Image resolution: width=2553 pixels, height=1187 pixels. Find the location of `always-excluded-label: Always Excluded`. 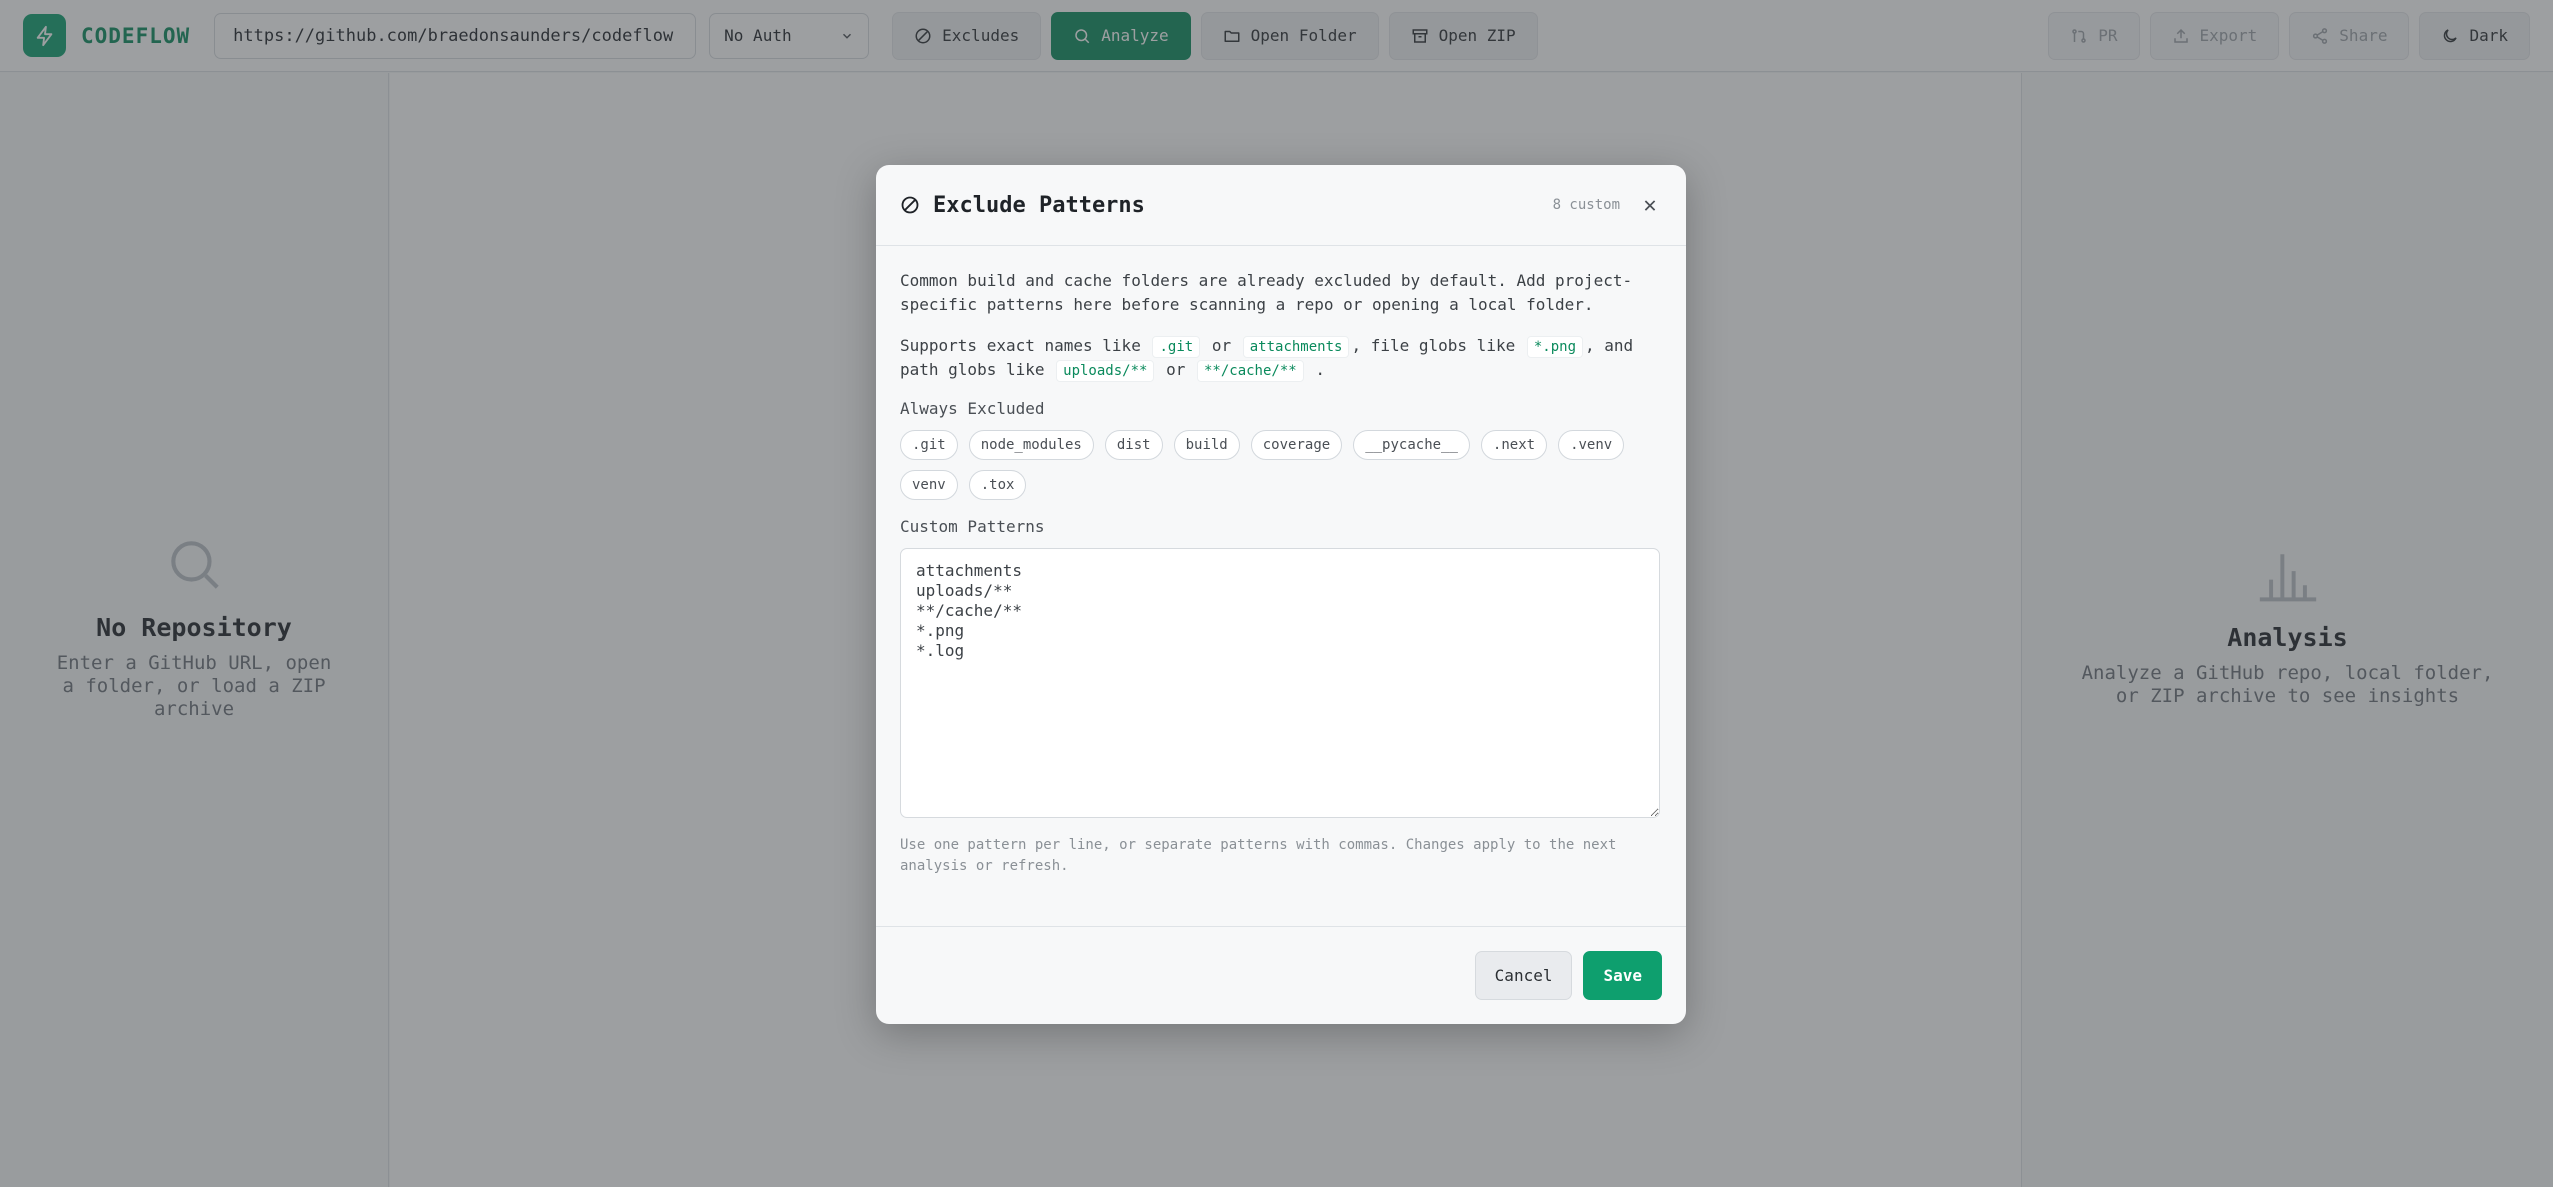

always-excluded-label: Always Excluded is located at coordinates (972, 408).